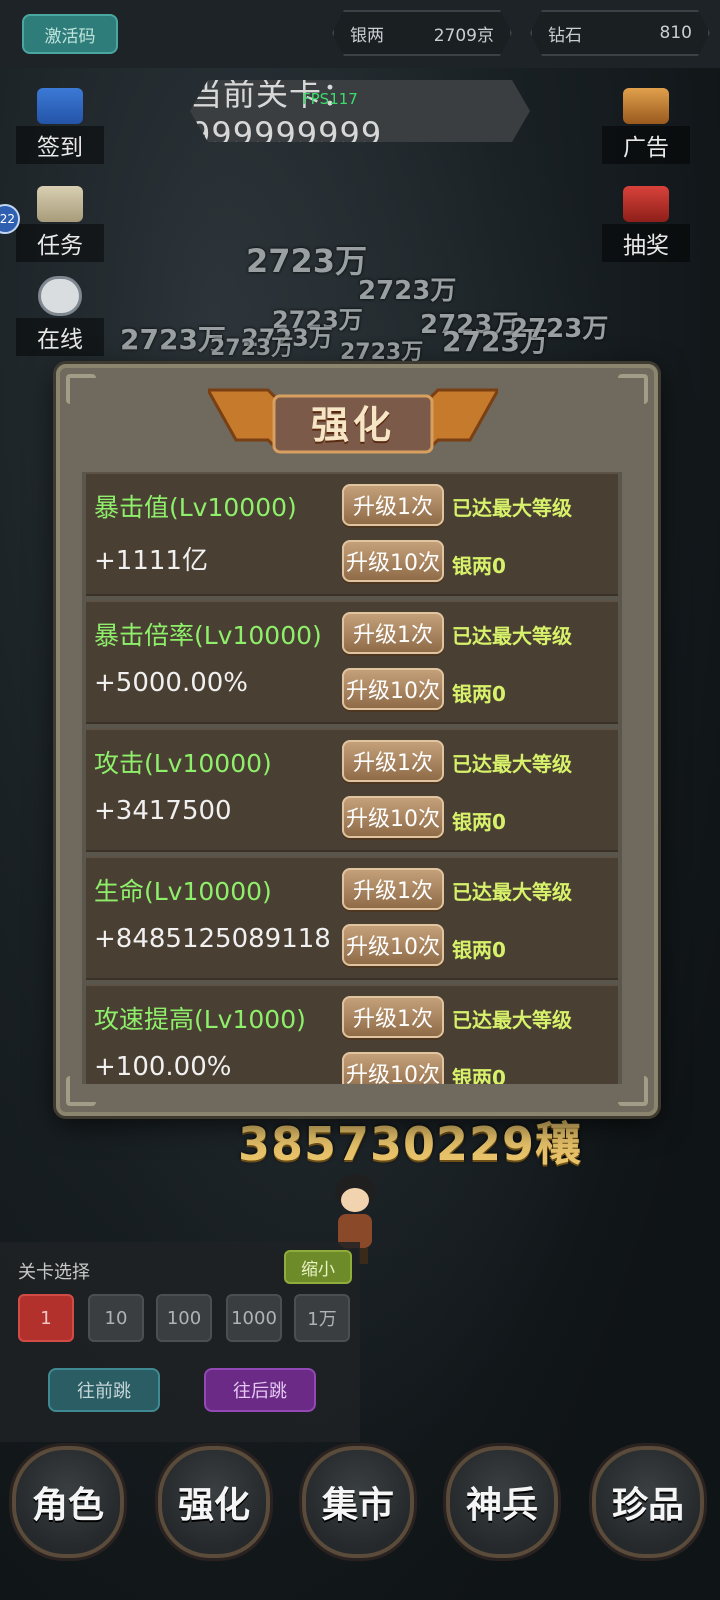  Describe the element at coordinates (60, 337) in the screenshot. I see `online-label: 在线` at that location.